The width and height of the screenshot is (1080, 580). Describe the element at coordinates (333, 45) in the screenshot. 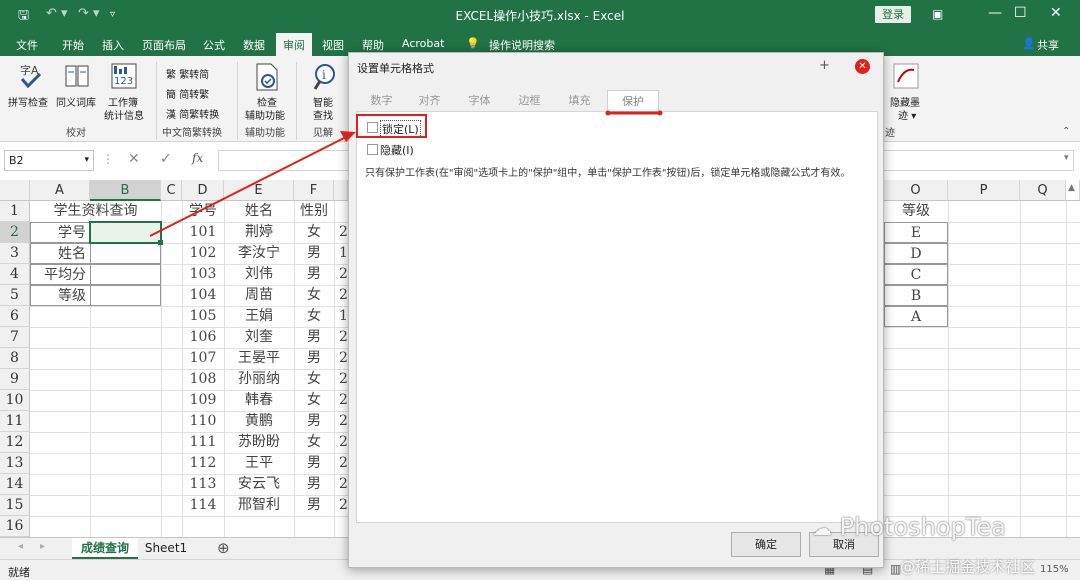

I see `tab-view: 视图` at that location.